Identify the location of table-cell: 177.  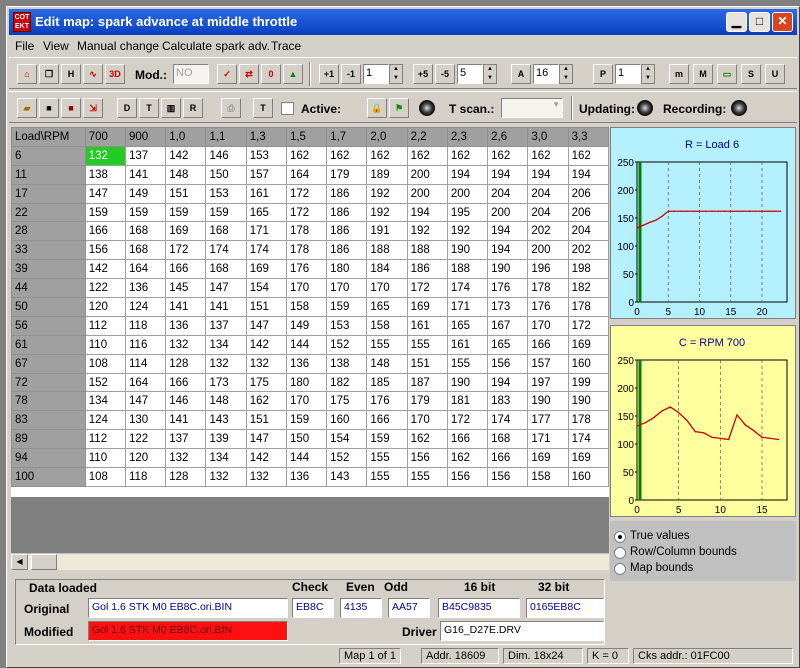
(548, 420).